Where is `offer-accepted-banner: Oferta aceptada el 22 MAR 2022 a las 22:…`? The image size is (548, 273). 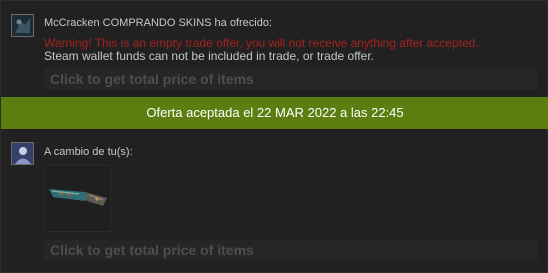 offer-accepted-banner: Oferta aceptada el 22 MAR 2022 a las 22:… is located at coordinates (274, 113).